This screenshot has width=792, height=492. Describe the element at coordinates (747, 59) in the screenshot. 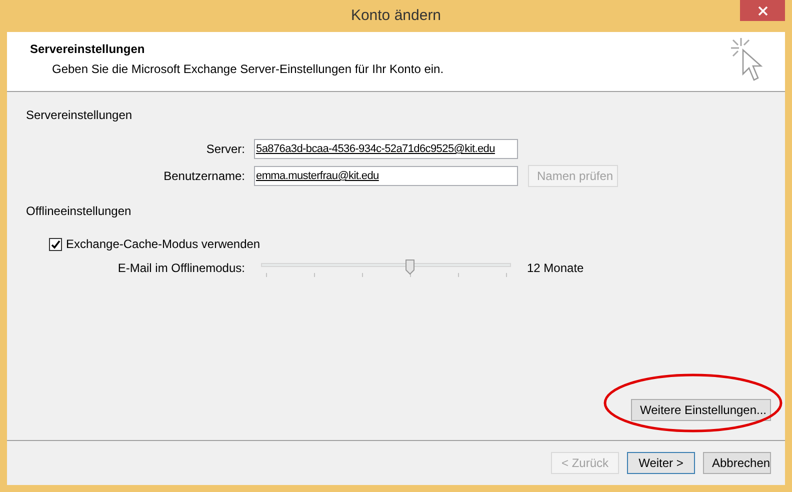

I see `cursor-click-icon` at that location.